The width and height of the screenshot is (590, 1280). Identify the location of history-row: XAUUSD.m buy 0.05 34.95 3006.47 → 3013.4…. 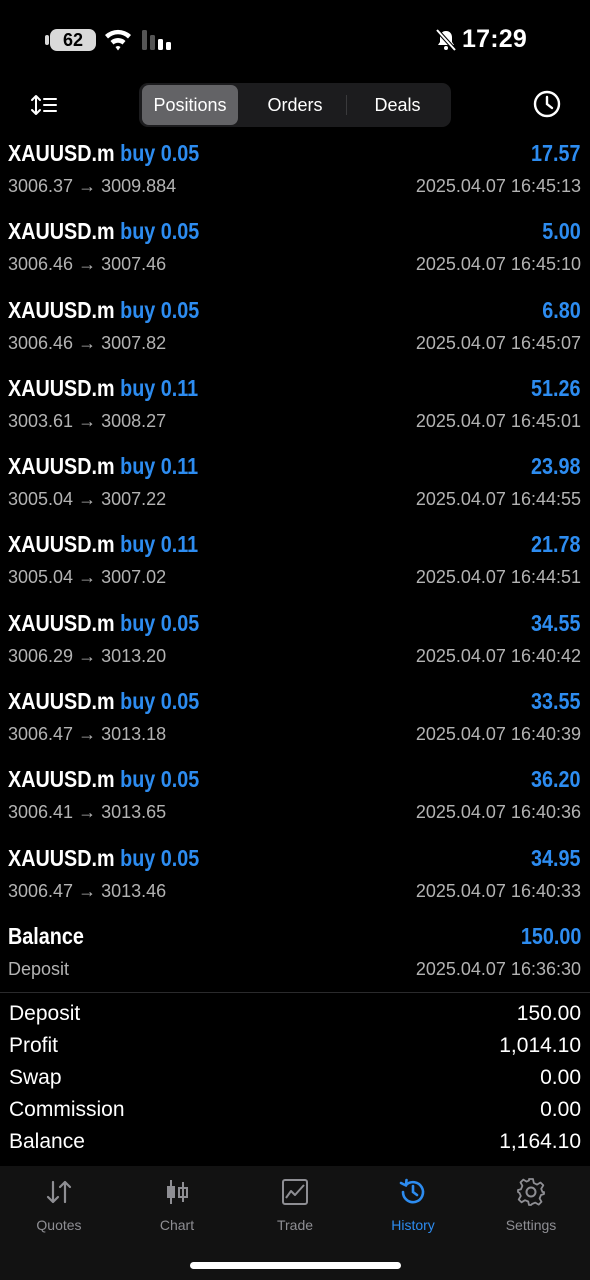
(295, 882).